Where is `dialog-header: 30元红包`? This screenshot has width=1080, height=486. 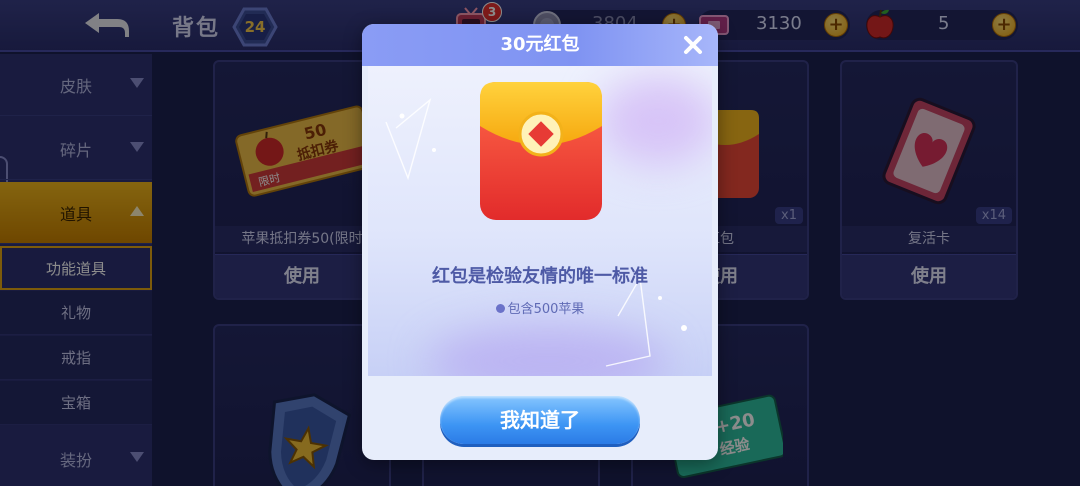
dialog-header: 30元红包 is located at coordinates (540, 45).